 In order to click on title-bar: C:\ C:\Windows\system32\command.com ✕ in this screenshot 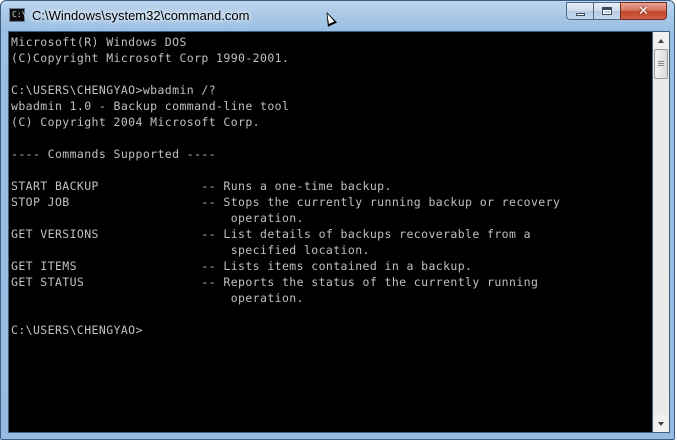, I will do `click(337, 16)`.